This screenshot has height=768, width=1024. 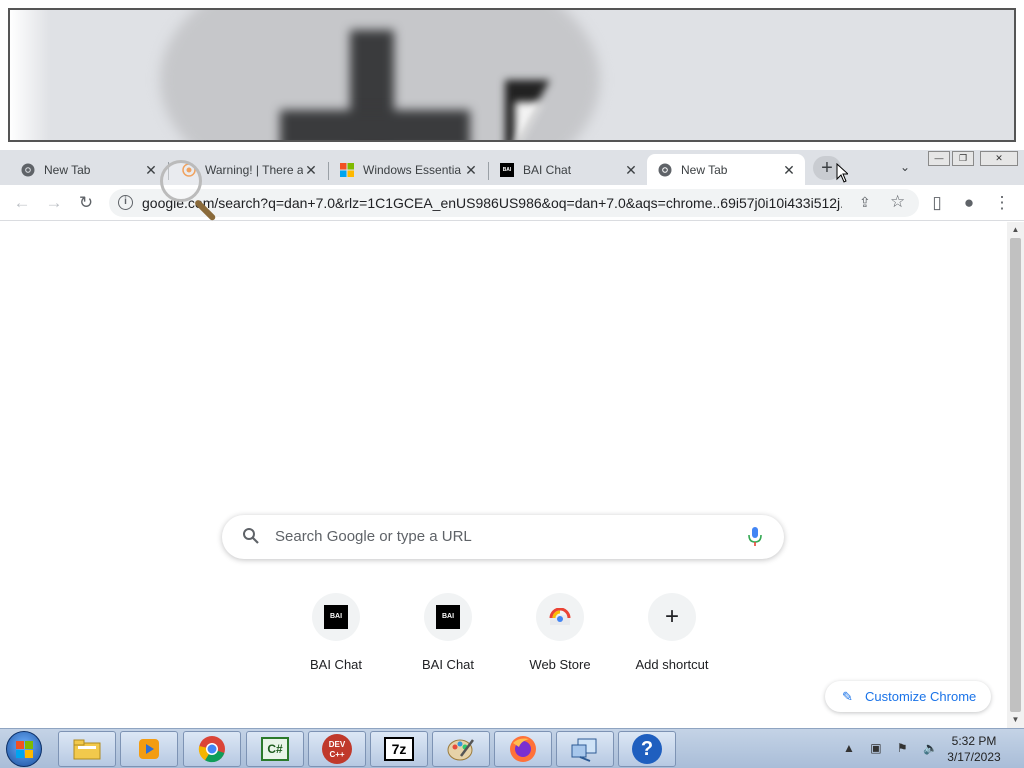 I want to click on tab-windows-essentials: Windows Essentia ✕, so click(x=408, y=169).